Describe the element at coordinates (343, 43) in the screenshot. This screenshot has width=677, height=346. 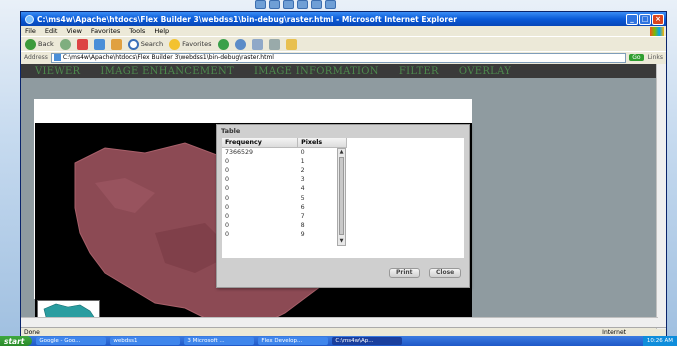
I see `toolbar: Back Search Favorites` at that location.